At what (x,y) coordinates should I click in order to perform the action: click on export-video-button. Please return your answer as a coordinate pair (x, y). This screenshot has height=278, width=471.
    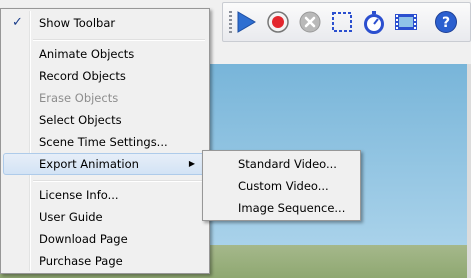
    Looking at the image, I should click on (406, 22).